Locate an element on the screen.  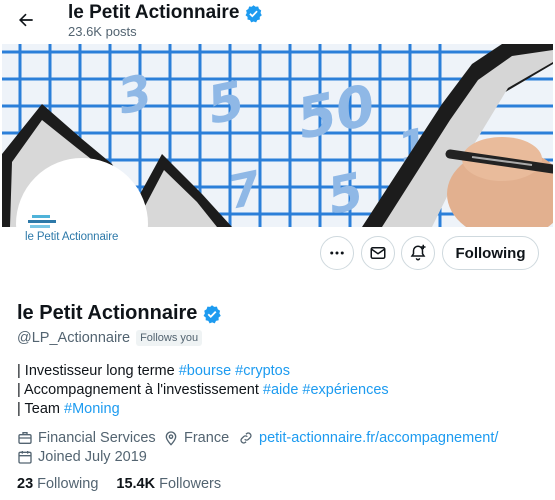
following-button: Following is located at coordinates (490, 253).